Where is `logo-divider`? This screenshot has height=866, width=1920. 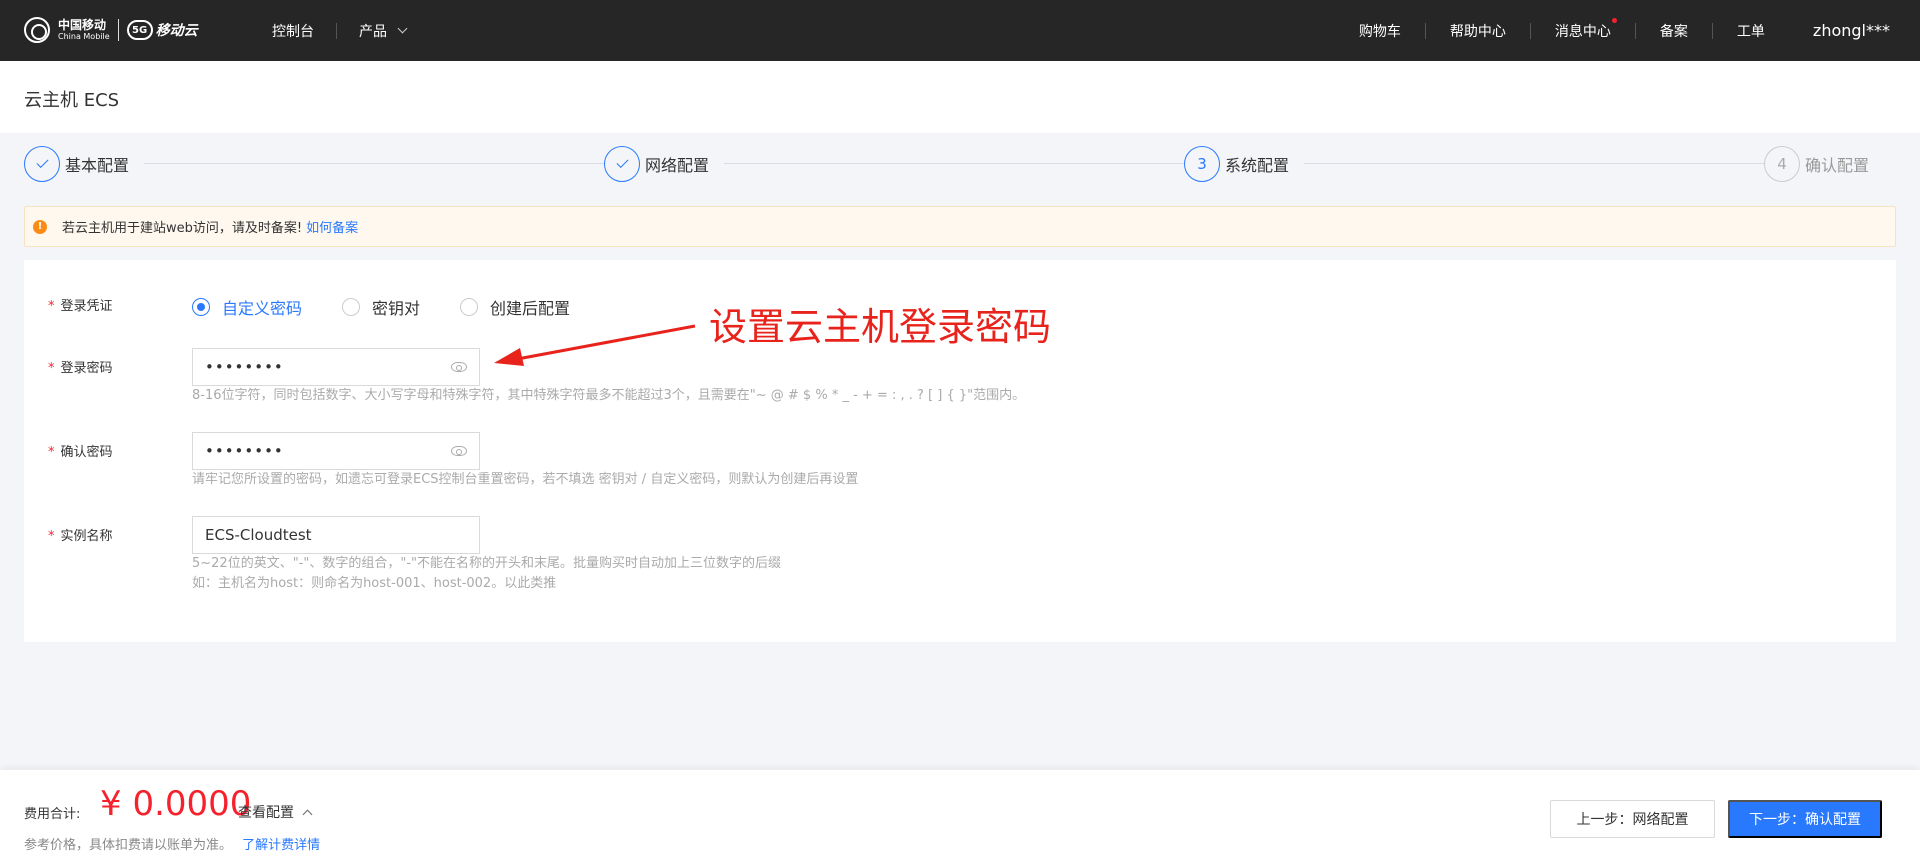 logo-divider is located at coordinates (118, 30).